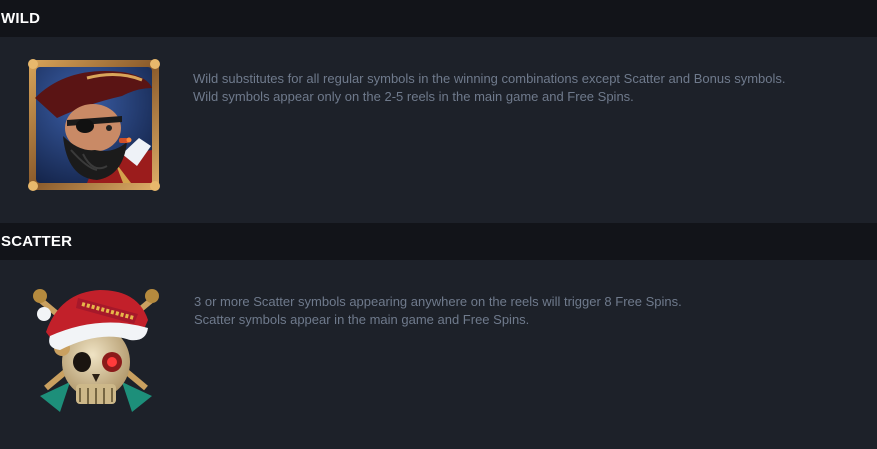  Describe the element at coordinates (438, 18) in the screenshot. I see `wild-header: WILD` at that location.